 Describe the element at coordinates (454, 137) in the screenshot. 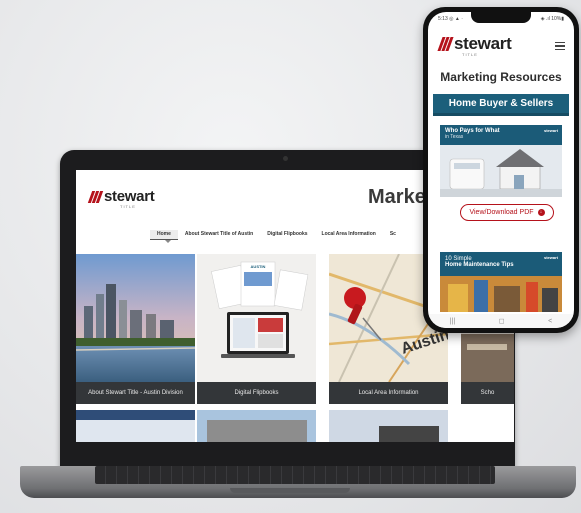

I see `card-subtitle: in Texas` at that location.